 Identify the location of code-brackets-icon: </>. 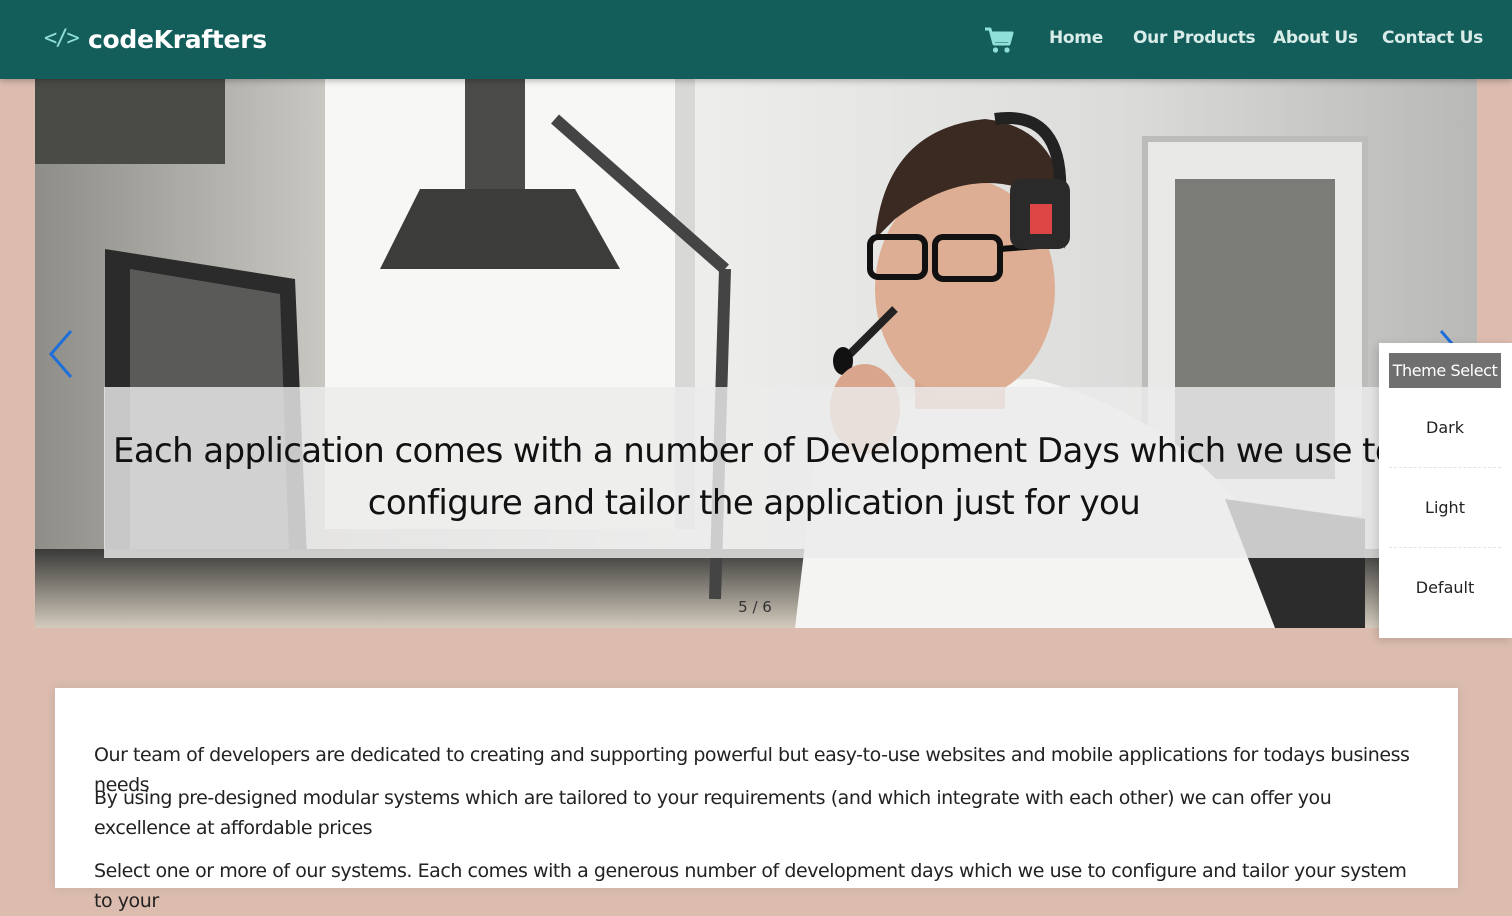
(62, 38).